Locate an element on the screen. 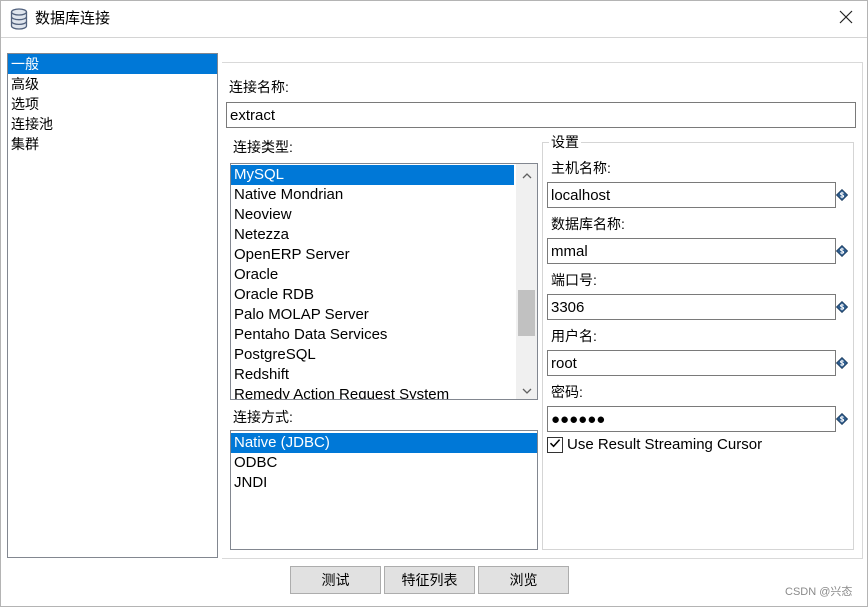  checkmark-icon is located at coordinates (555, 445).